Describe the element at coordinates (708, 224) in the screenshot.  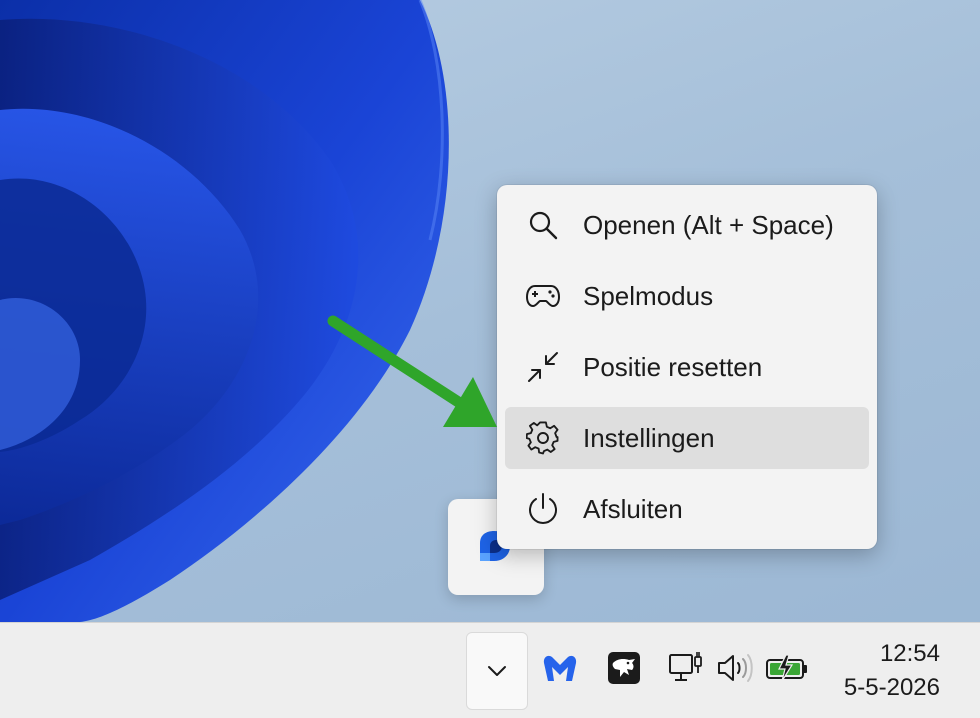
I see `menu-item-label: Openen (Alt + Space)` at that location.